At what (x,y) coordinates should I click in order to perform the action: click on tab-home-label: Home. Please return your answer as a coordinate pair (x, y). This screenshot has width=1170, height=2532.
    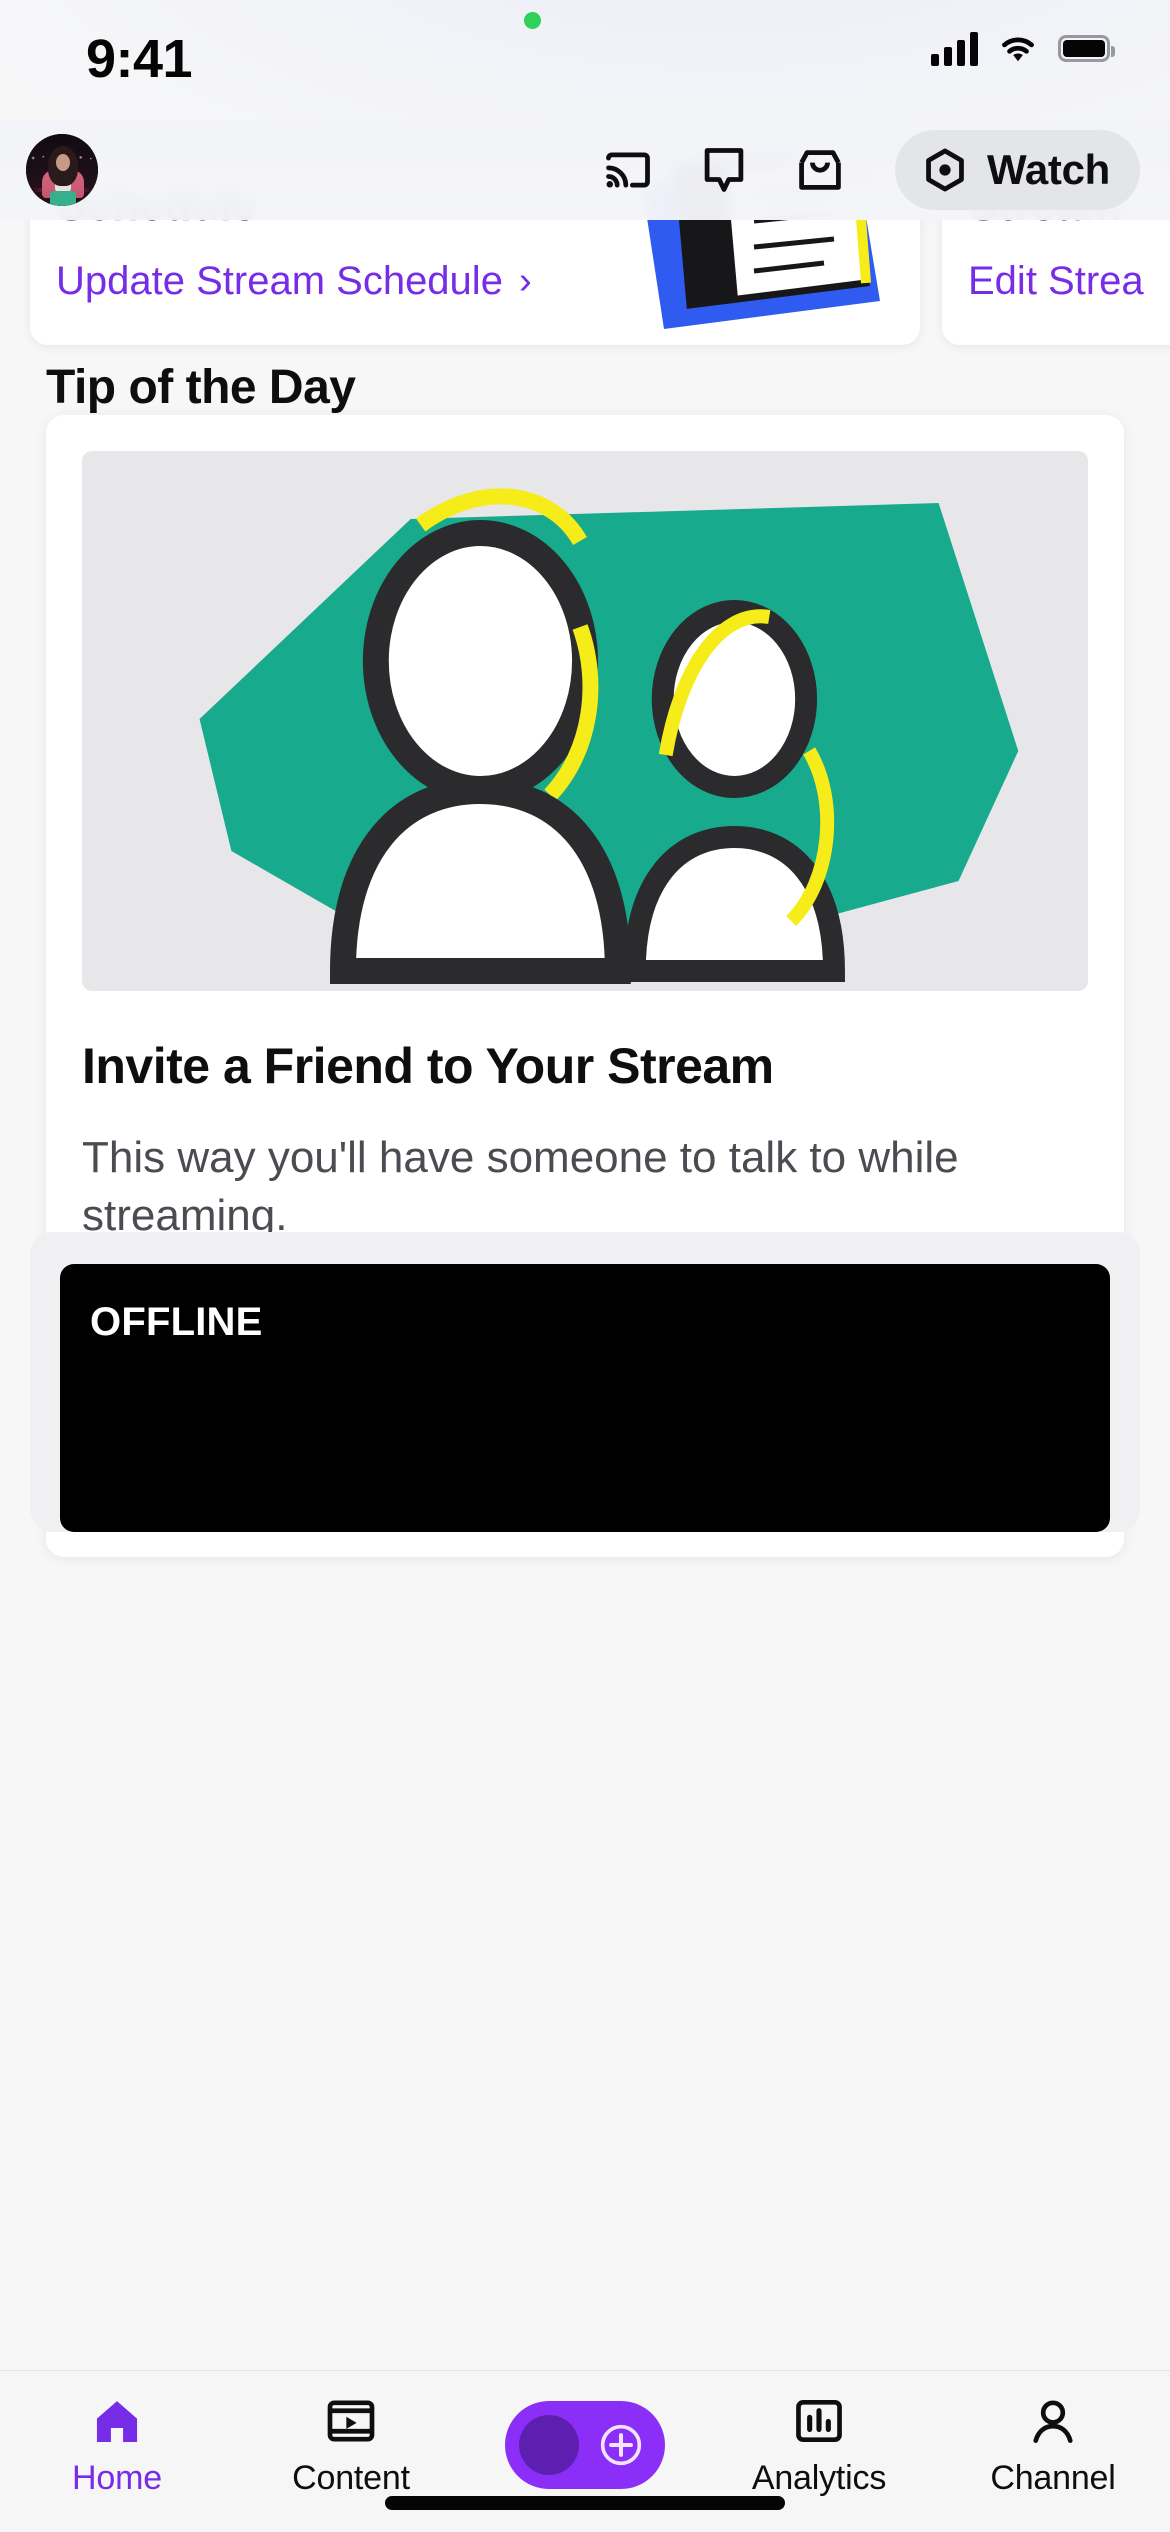
    Looking at the image, I should click on (117, 2478).